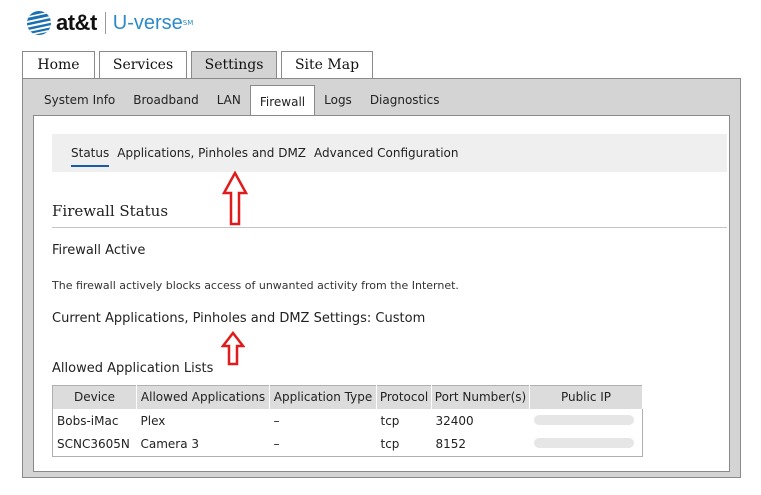  What do you see at coordinates (58, 64) in the screenshot?
I see `tab-home: Home` at bounding box center [58, 64].